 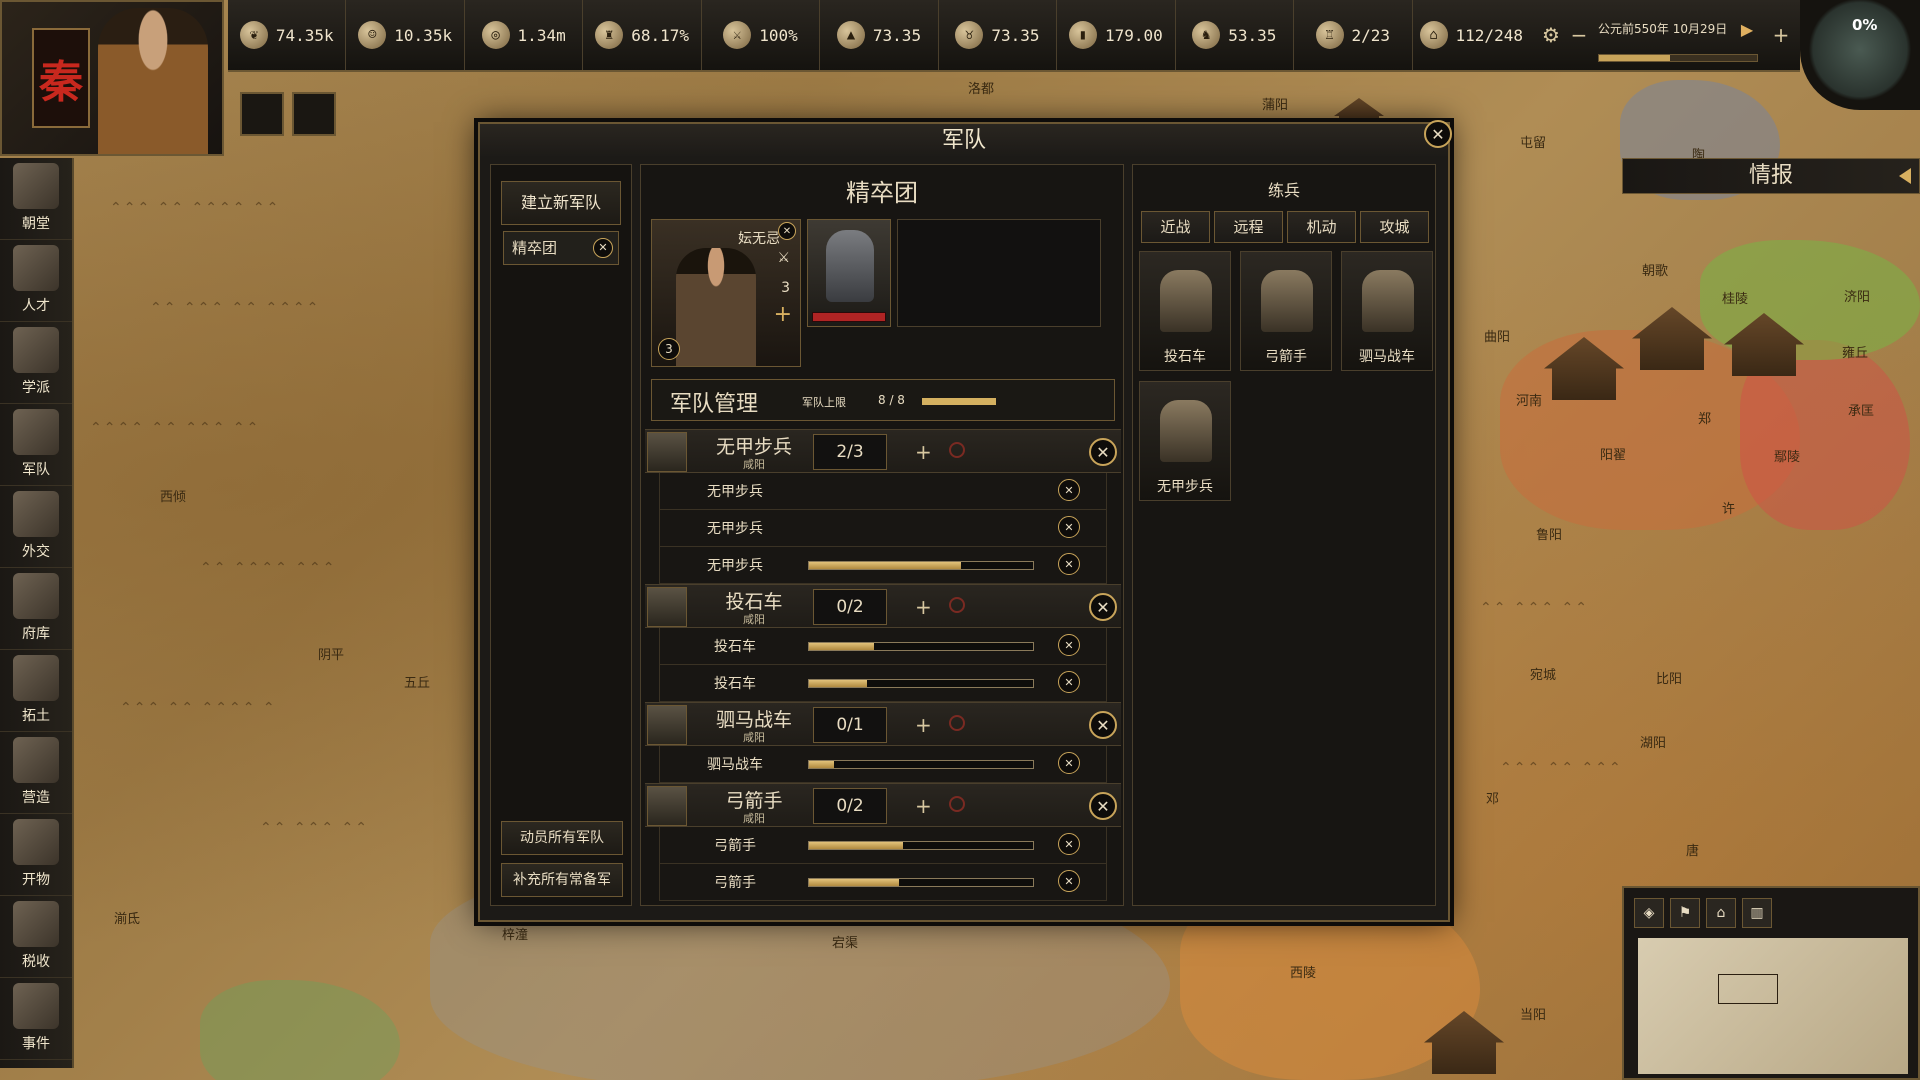 I want to click on training-tab: 远程, so click(x=1248, y=227).